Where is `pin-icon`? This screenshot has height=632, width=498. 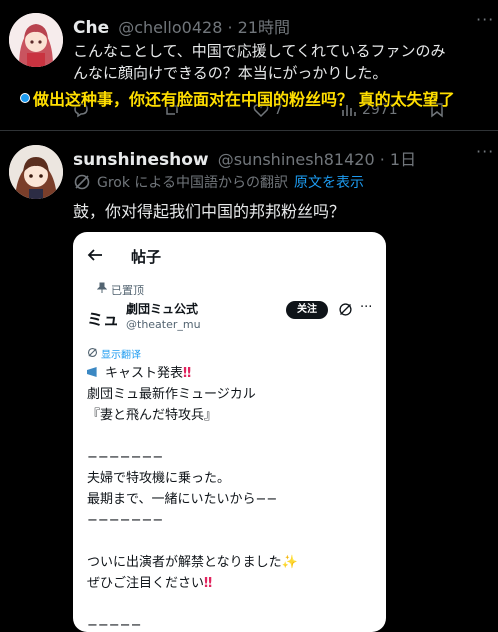
pin-icon is located at coordinates (102, 287).